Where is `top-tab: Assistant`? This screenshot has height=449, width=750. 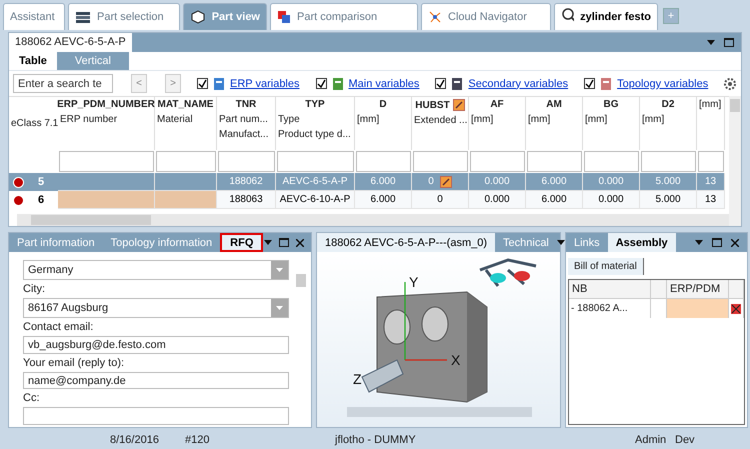
top-tab: Assistant is located at coordinates (34, 16).